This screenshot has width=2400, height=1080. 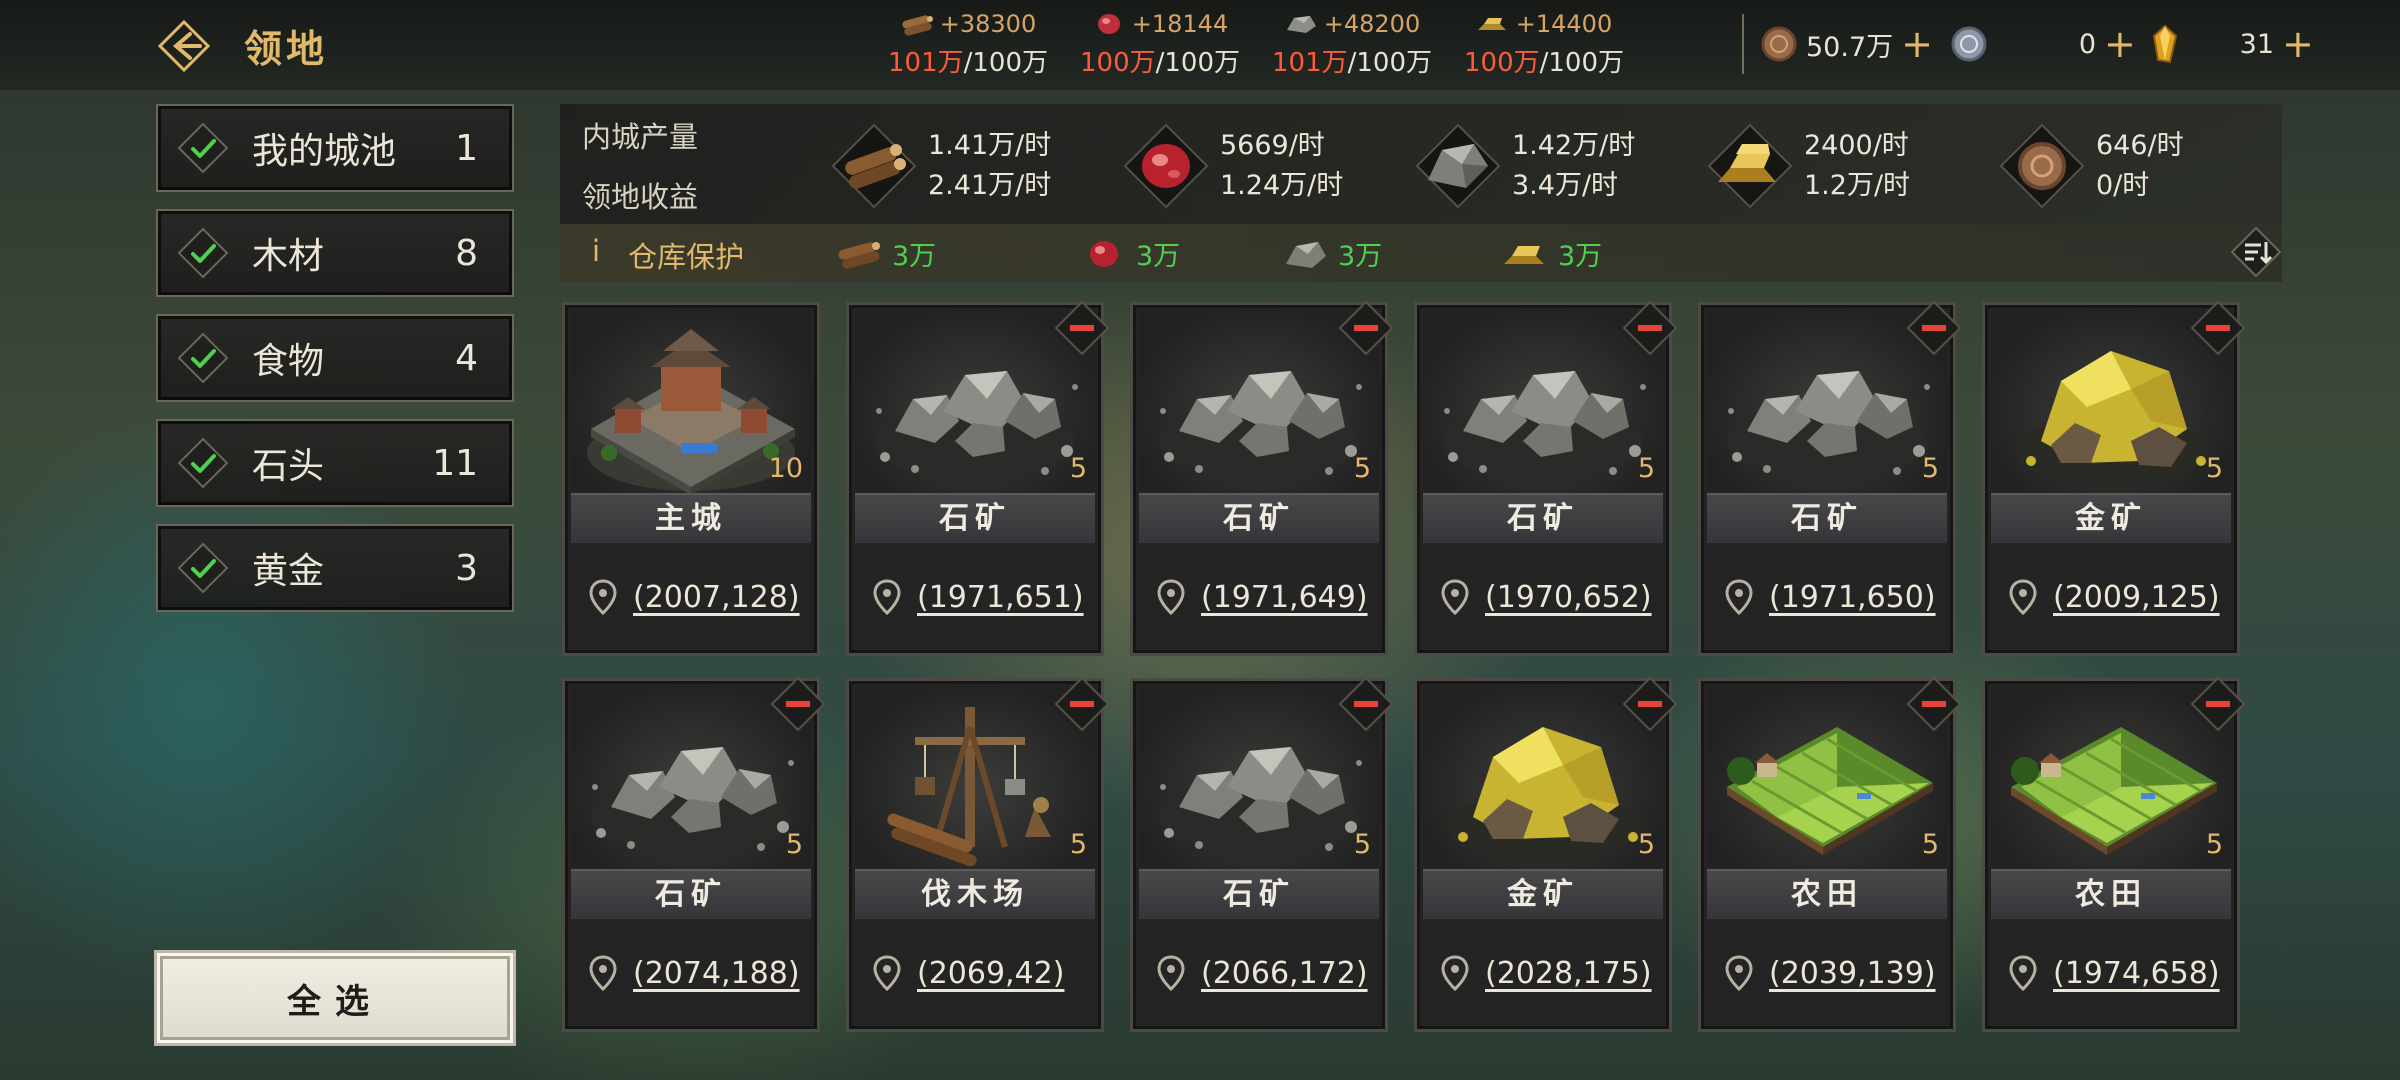 I want to click on add-copper-button: +, so click(x=1917, y=44).